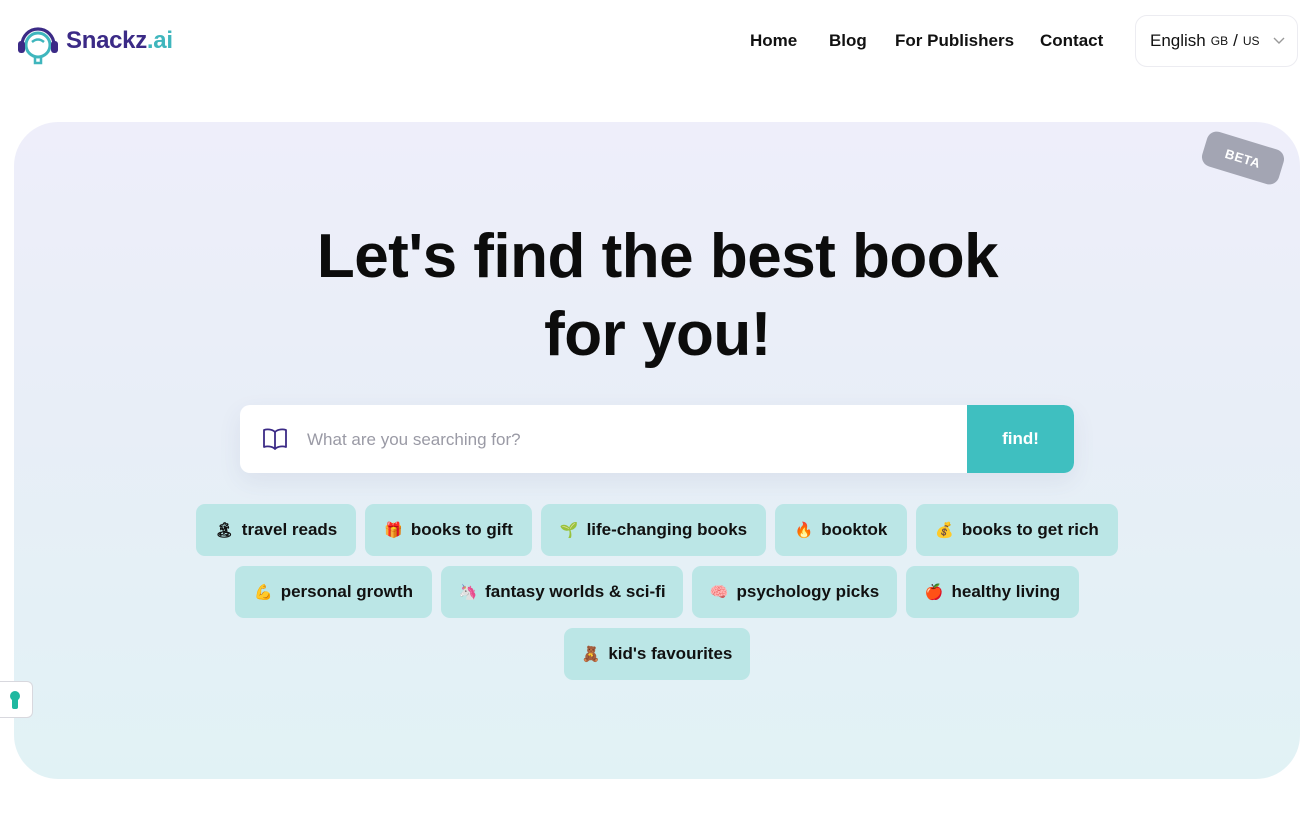  What do you see at coordinates (1030, 529) in the screenshot?
I see `chip-label: books to get rich` at bounding box center [1030, 529].